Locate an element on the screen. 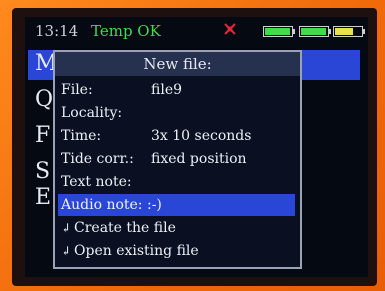 The width and height of the screenshot is (385, 291). battery-2-icon is located at coordinates (315, 31).